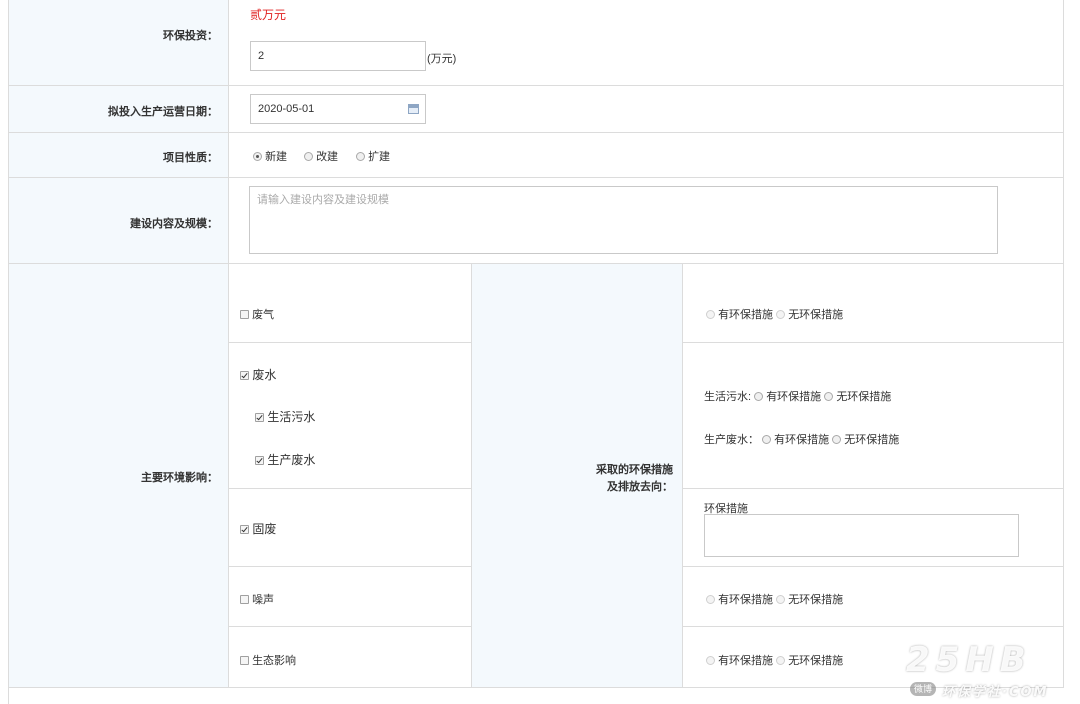 The width and height of the screenshot is (1080, 704). What do you see at coordinates (327, 157) in the screenshot?
I see `radio-rebuild-label: 改建` at bounding box center [327, 157].